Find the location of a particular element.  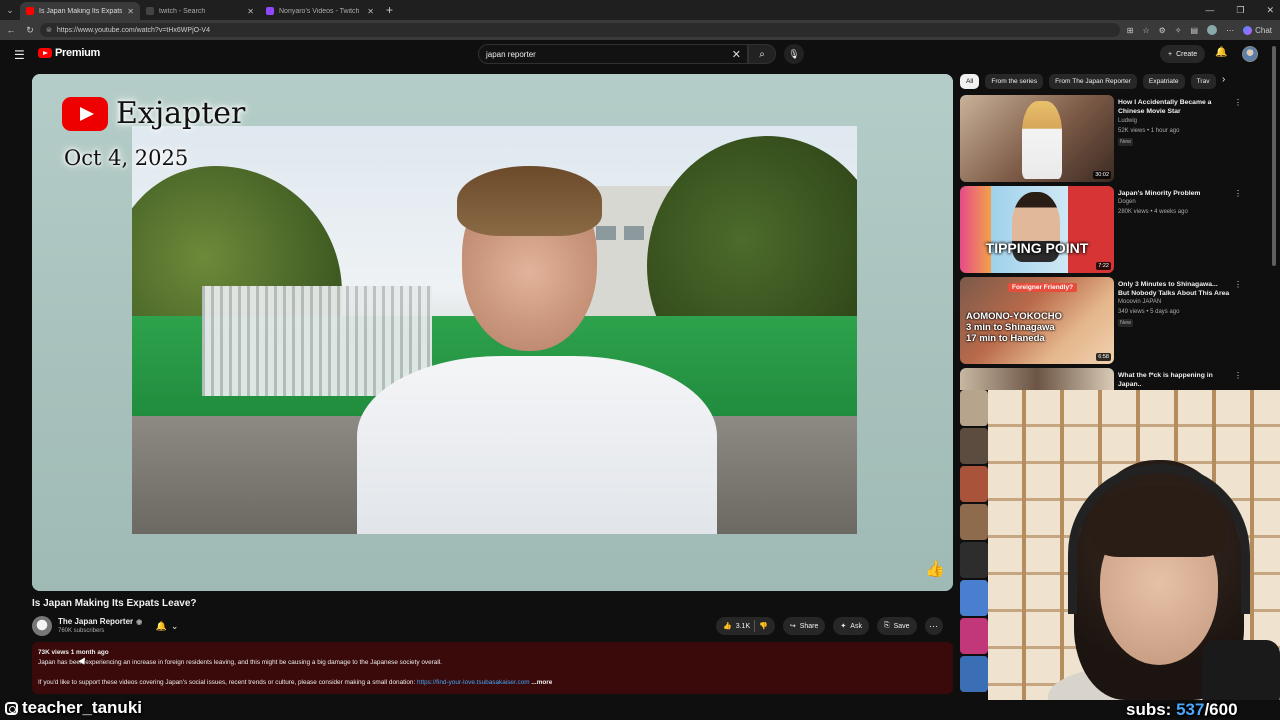

search-value: japan reporter is located at coordinates (511, 54).